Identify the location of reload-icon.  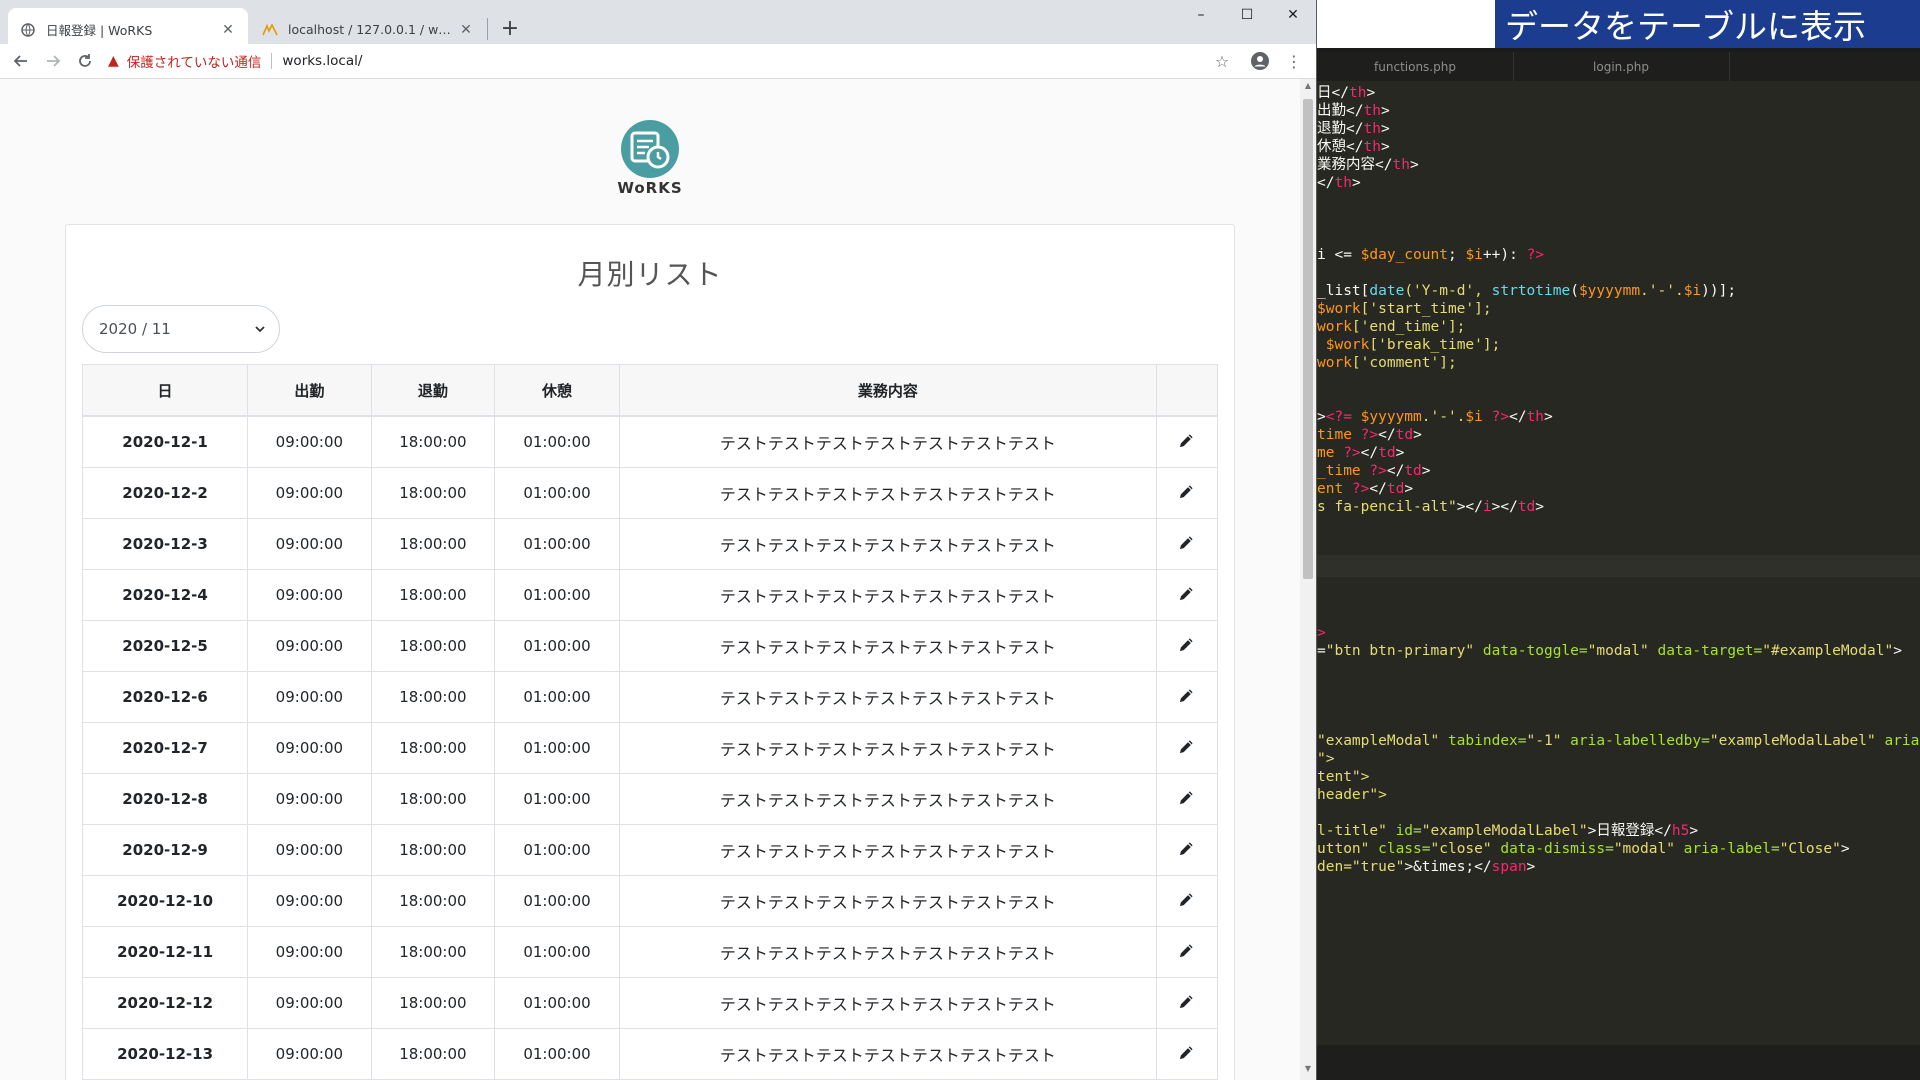
(85, 61).